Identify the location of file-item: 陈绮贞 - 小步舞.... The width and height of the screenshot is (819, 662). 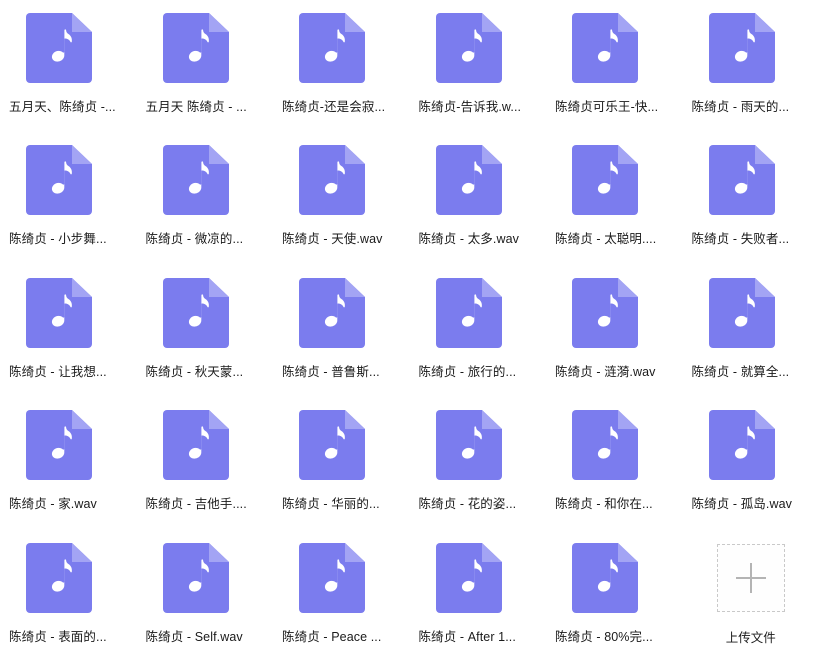
(68, 198).